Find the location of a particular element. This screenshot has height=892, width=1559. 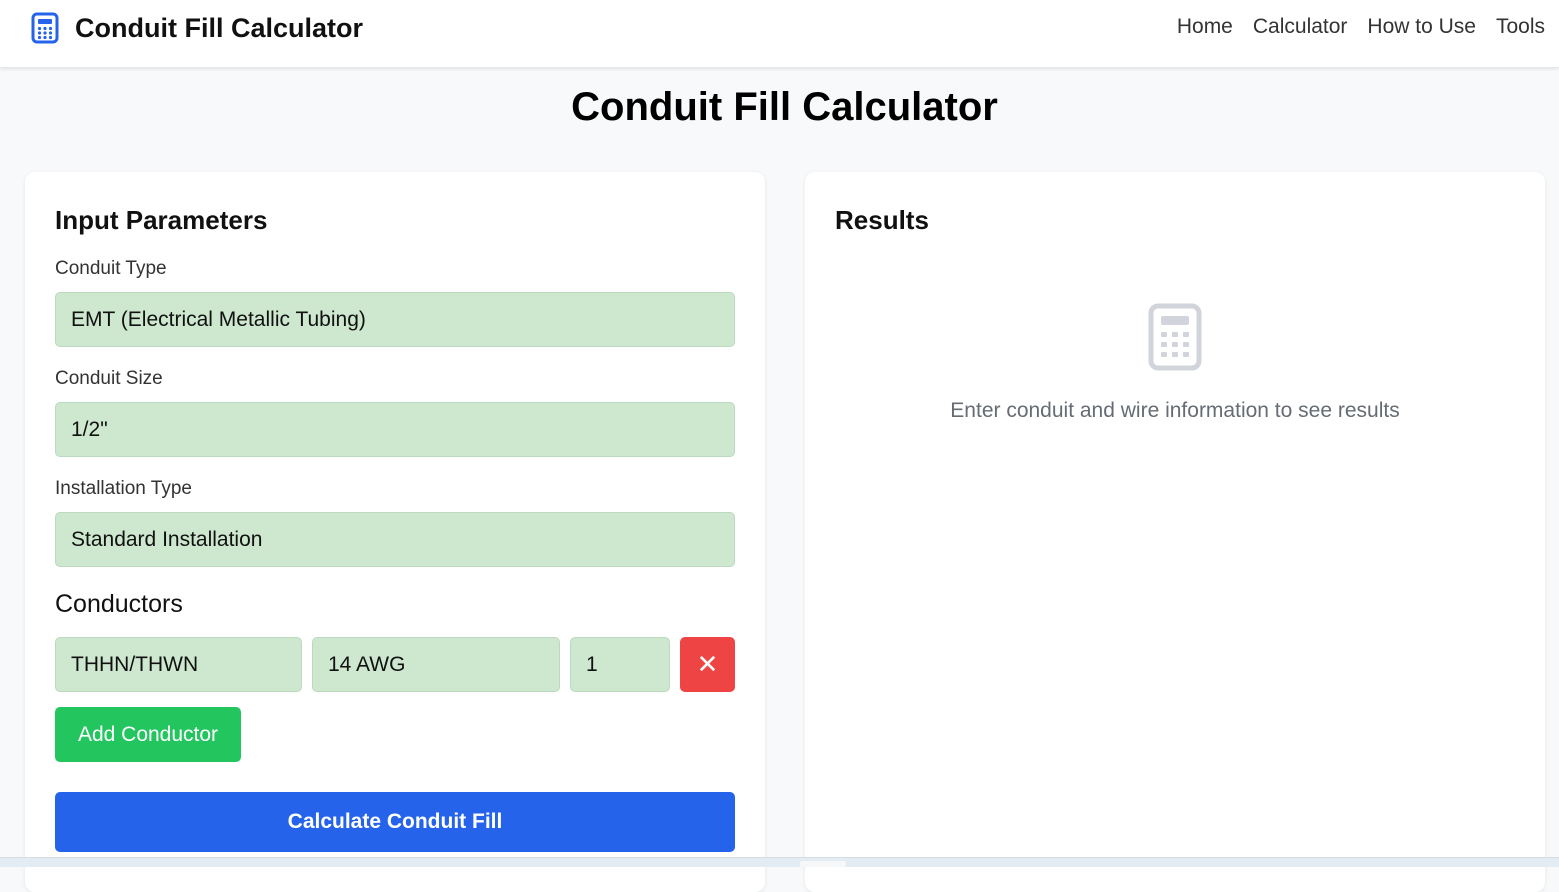

nav-link-tools: Tools is located at coordinates (1520, 27).